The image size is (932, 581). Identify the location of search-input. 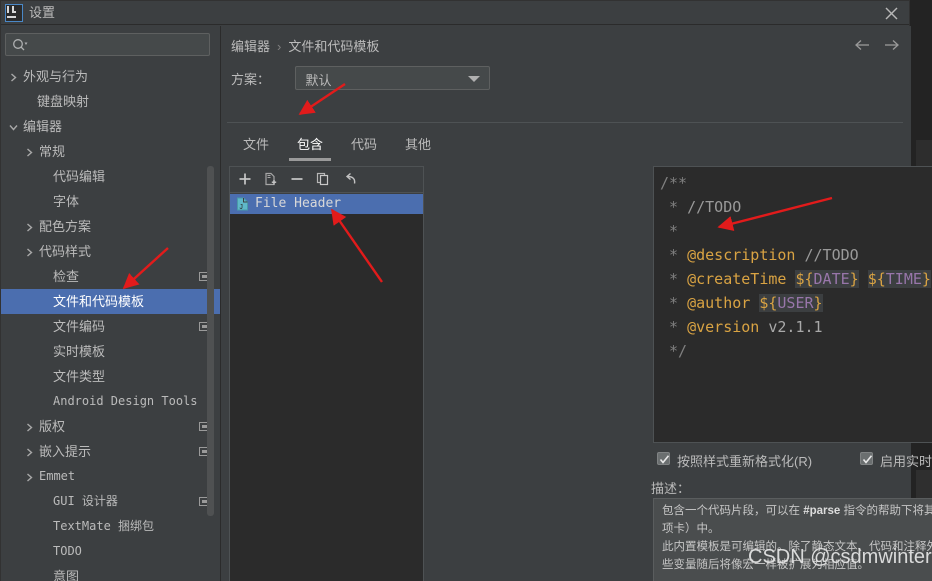
(119, 44).